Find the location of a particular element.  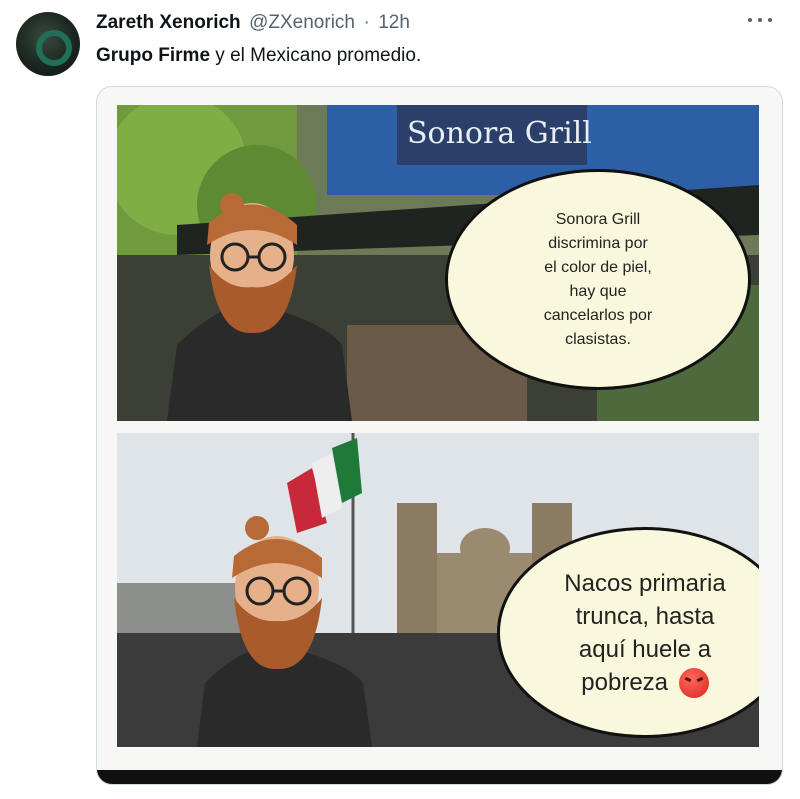

bubble1-line: cancelarlos por is located at coordinates (598, 315).